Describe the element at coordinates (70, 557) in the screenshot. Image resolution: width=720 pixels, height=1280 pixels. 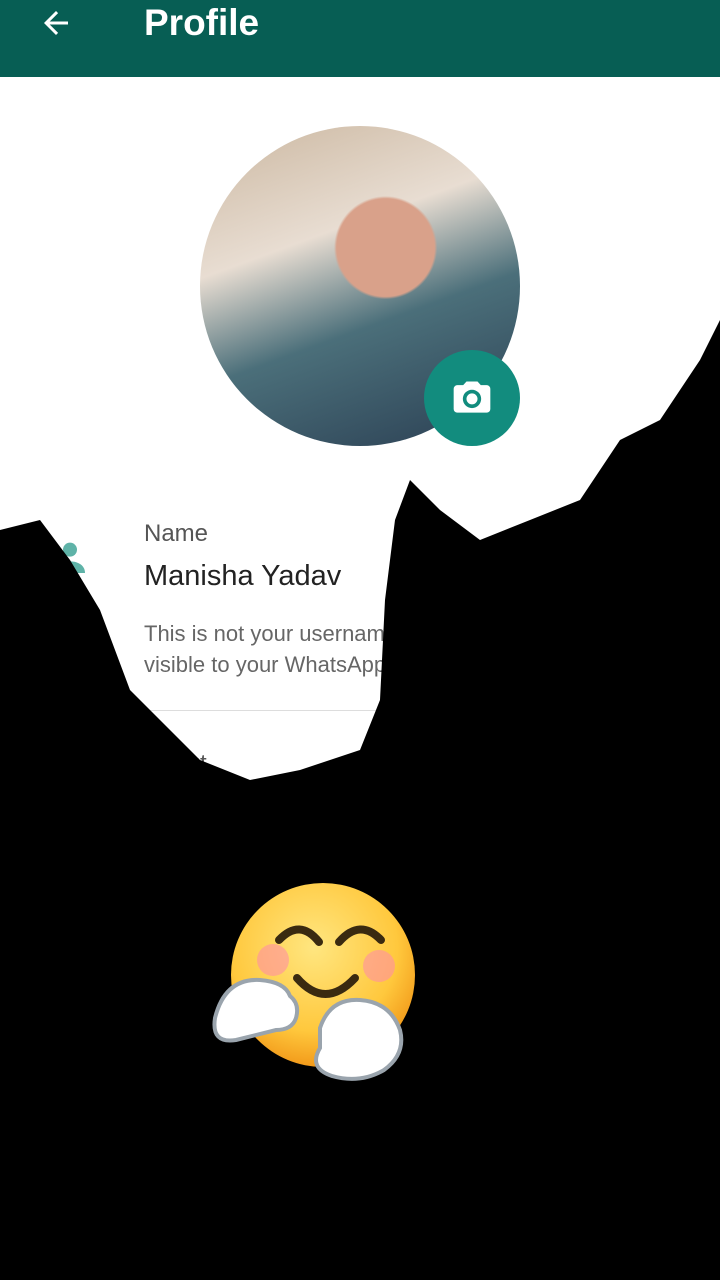
I see `person-icon` at that location.